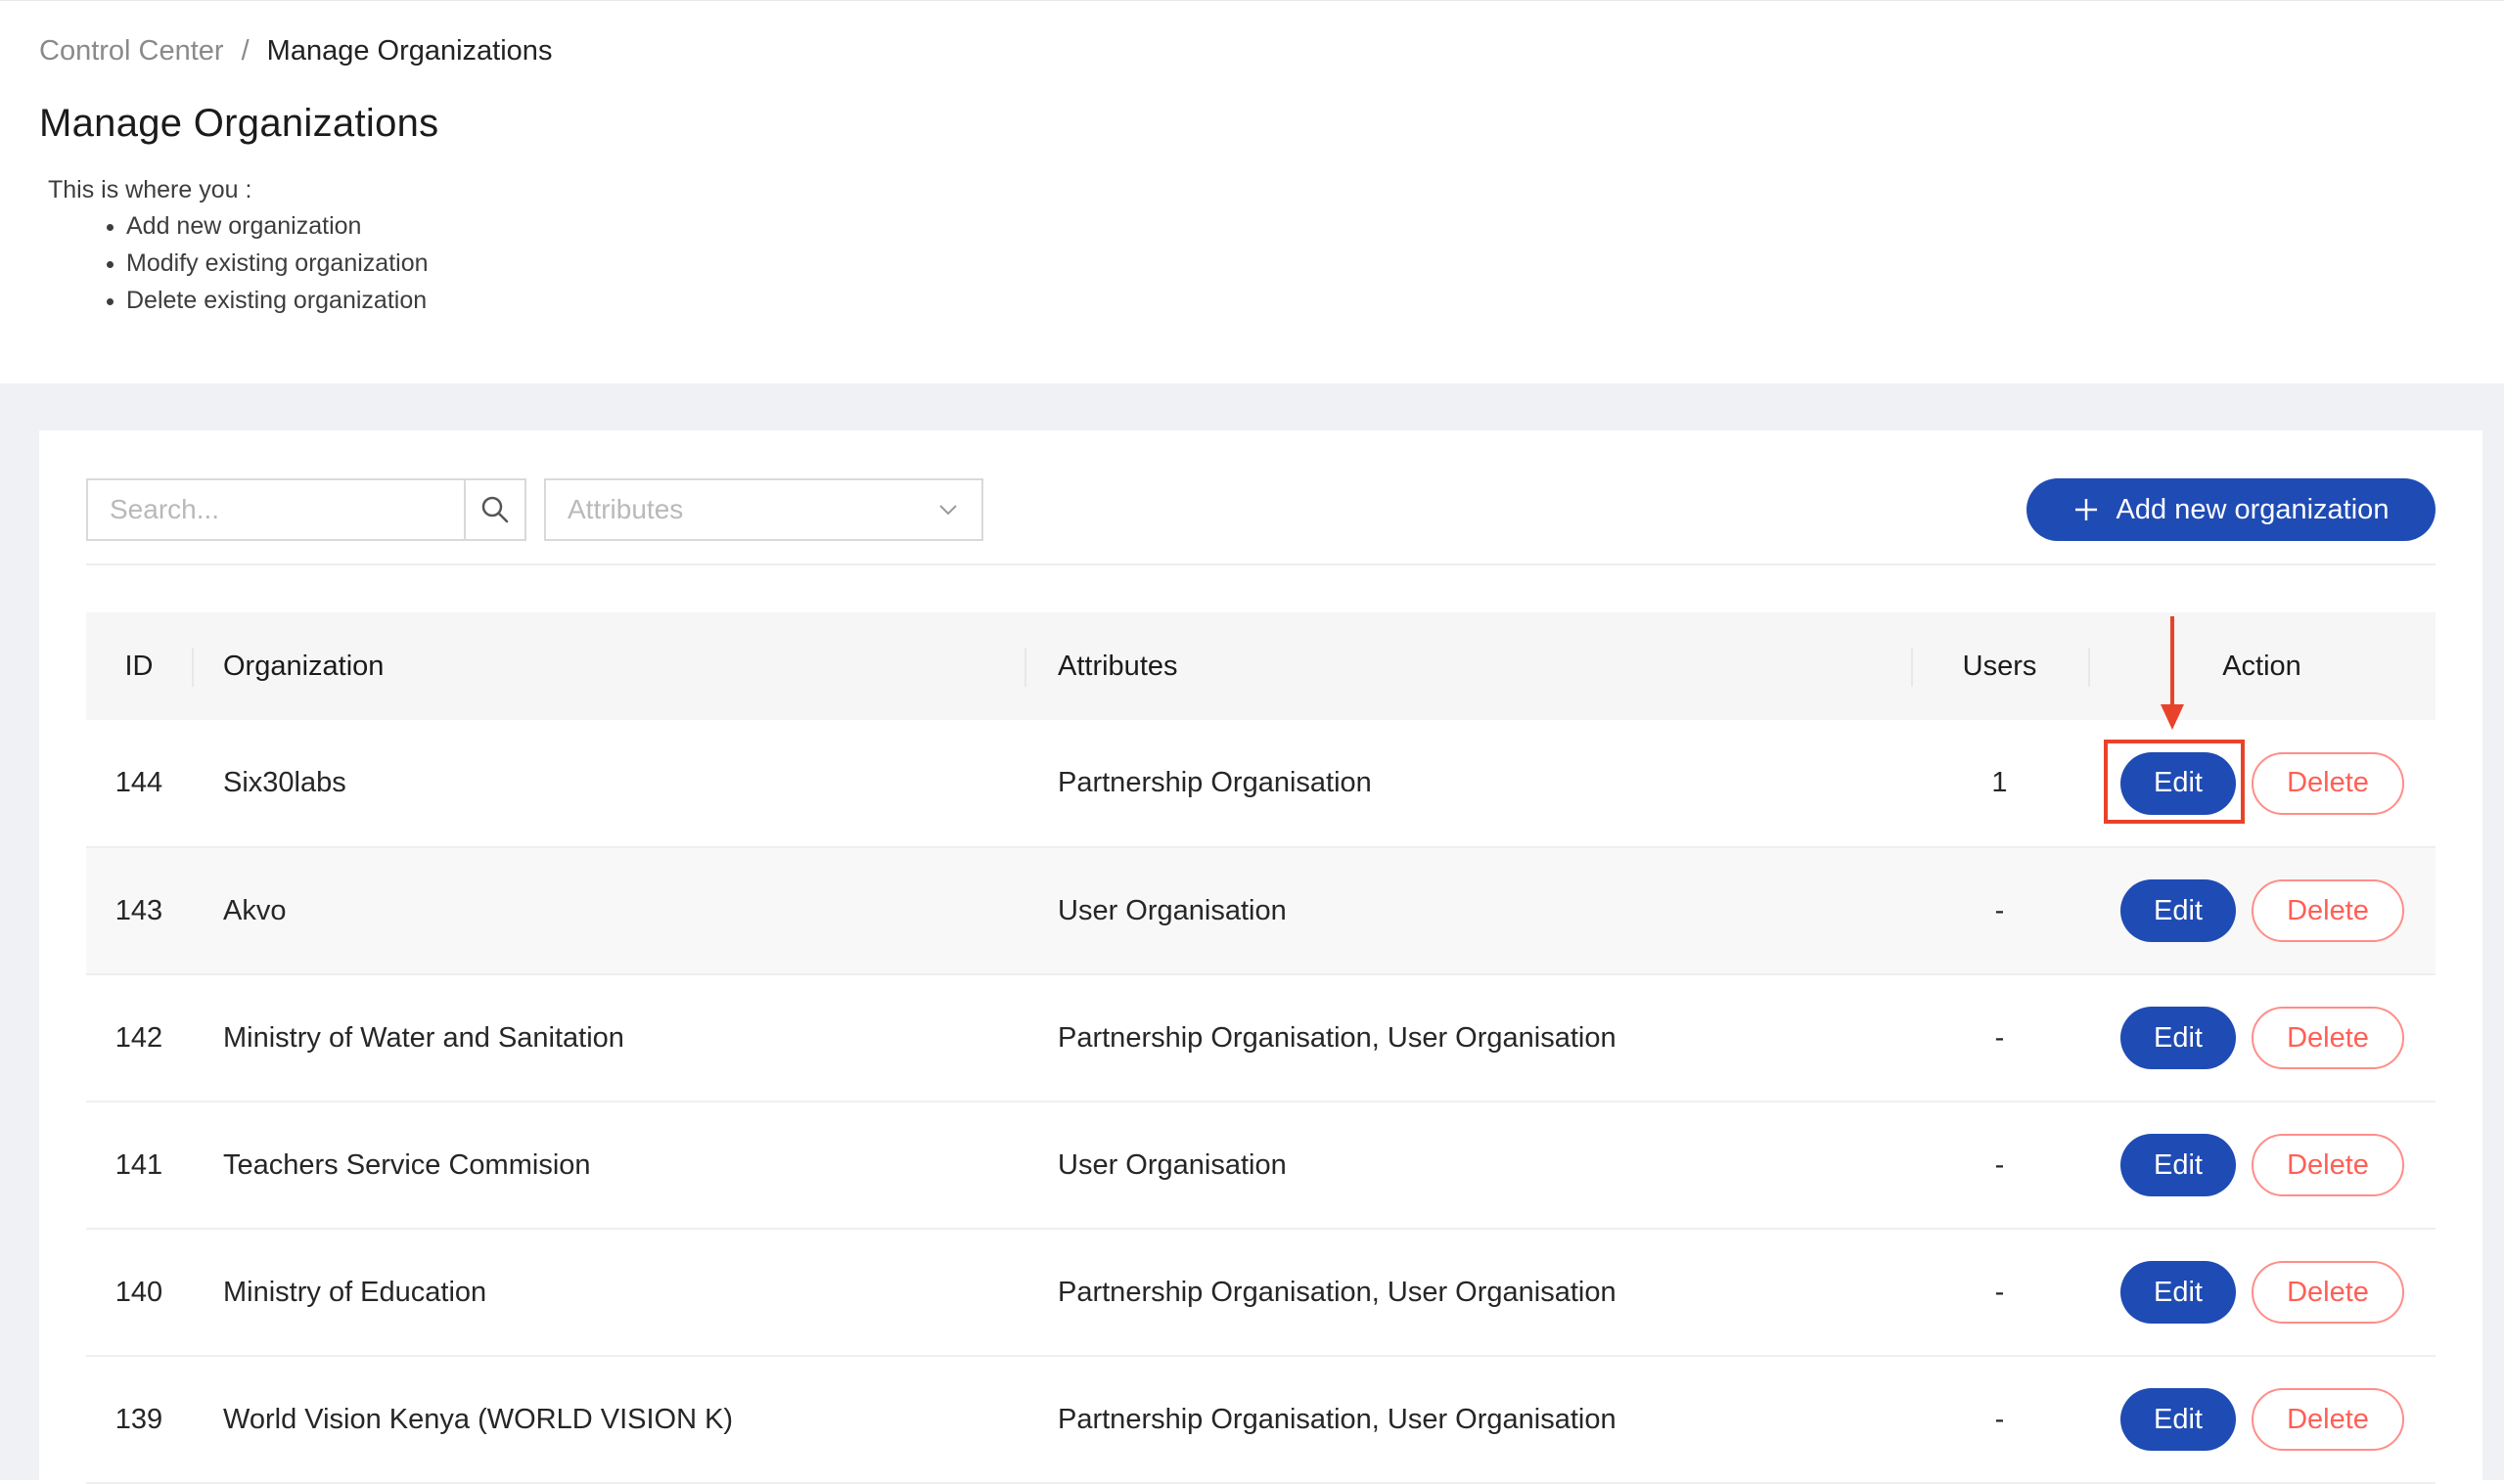  I want to click on cell-id: 144, so click(139, 784).